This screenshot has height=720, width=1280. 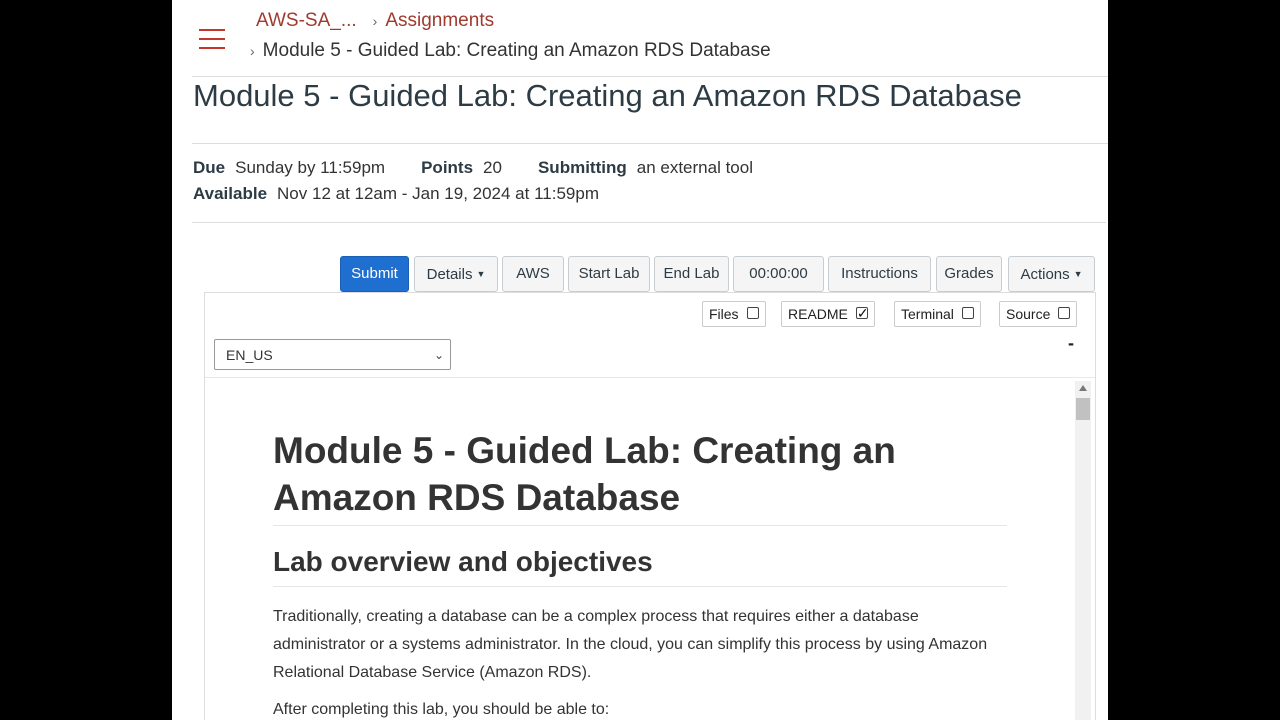 I want to click on chevron-down-icon: ⌄, so click(x=438, y=355).